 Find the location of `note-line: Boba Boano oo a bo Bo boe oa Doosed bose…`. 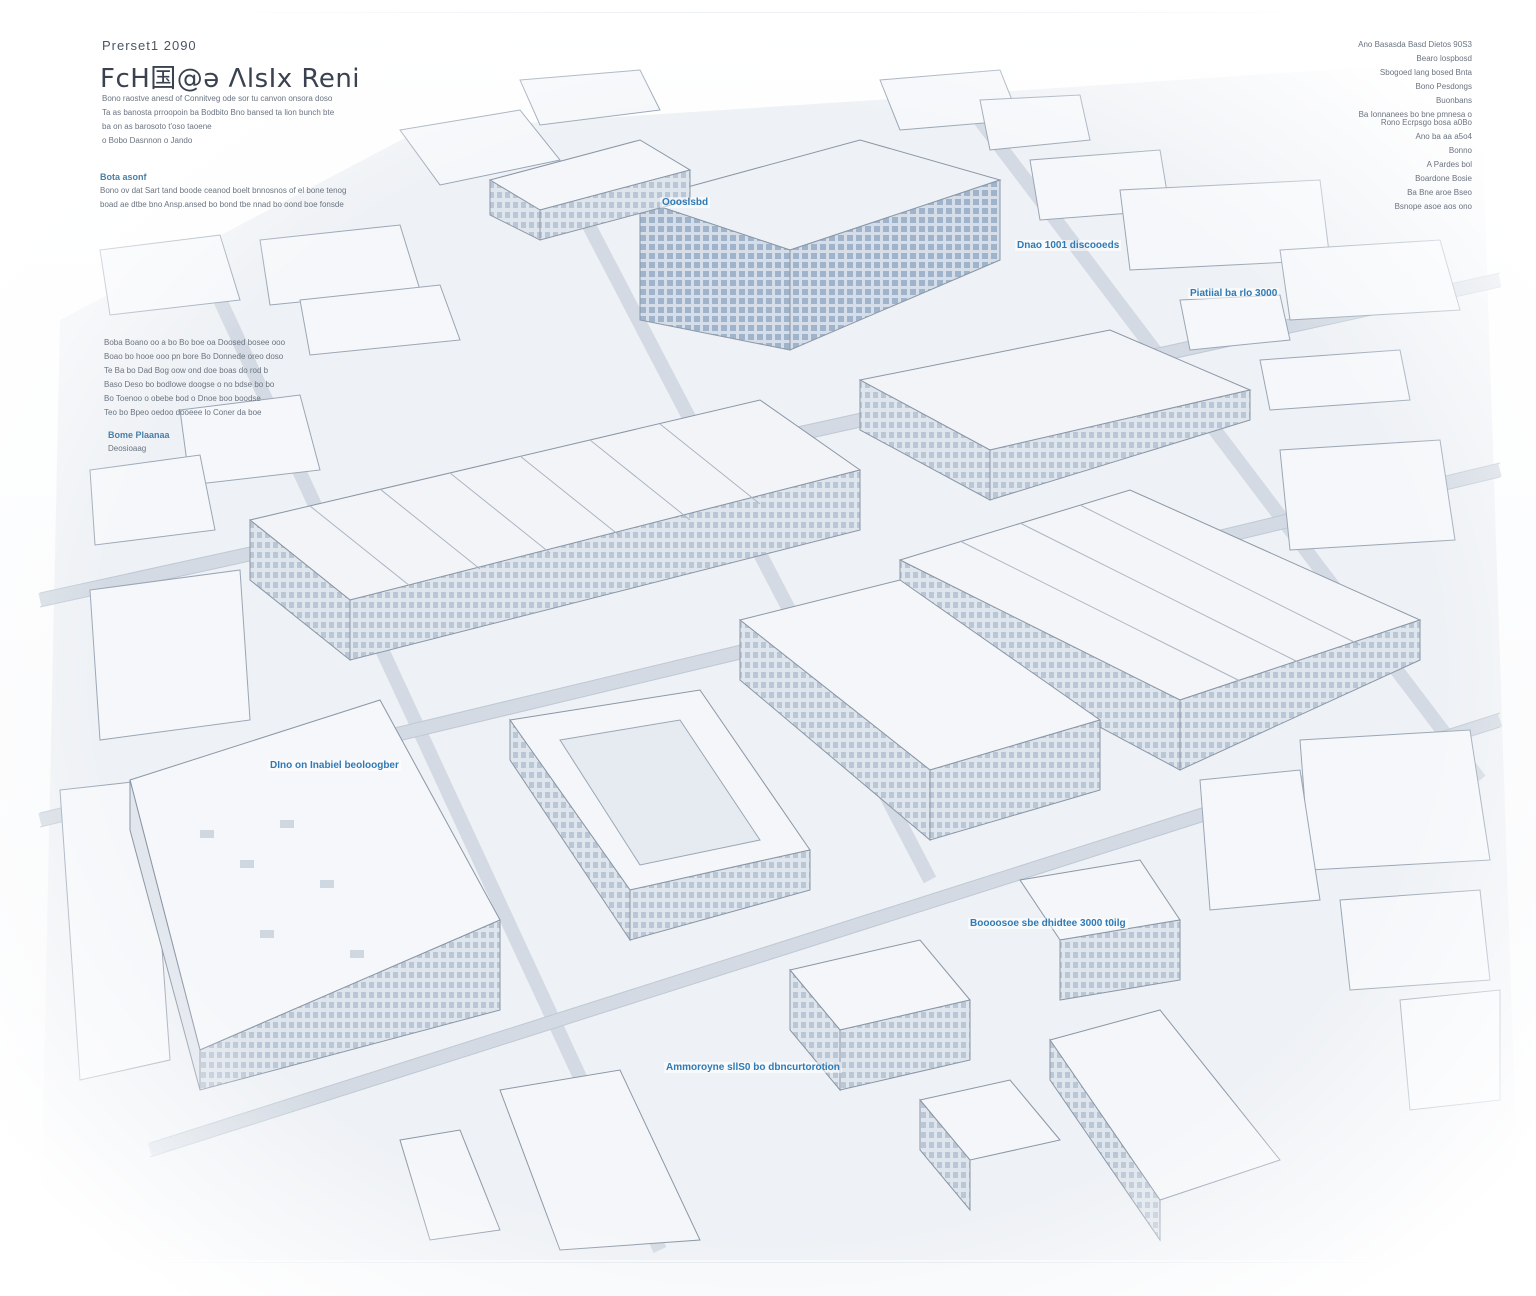

note-line: Boba Boano oo a bo Bo boe oa Doosed bose… is located at coordinates (195, 342).